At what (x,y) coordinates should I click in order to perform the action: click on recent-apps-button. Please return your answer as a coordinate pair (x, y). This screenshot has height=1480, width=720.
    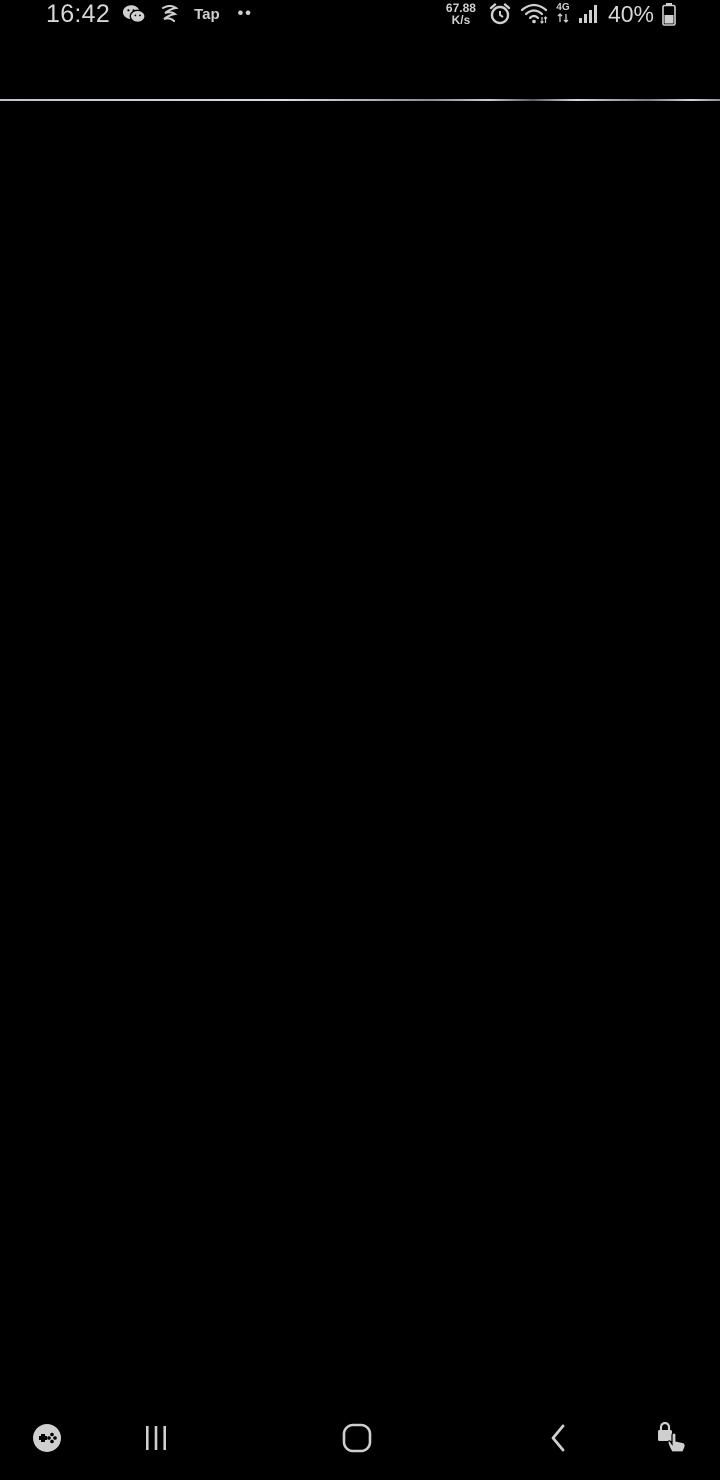
    Looking at the image, I should click on (156, 1438).